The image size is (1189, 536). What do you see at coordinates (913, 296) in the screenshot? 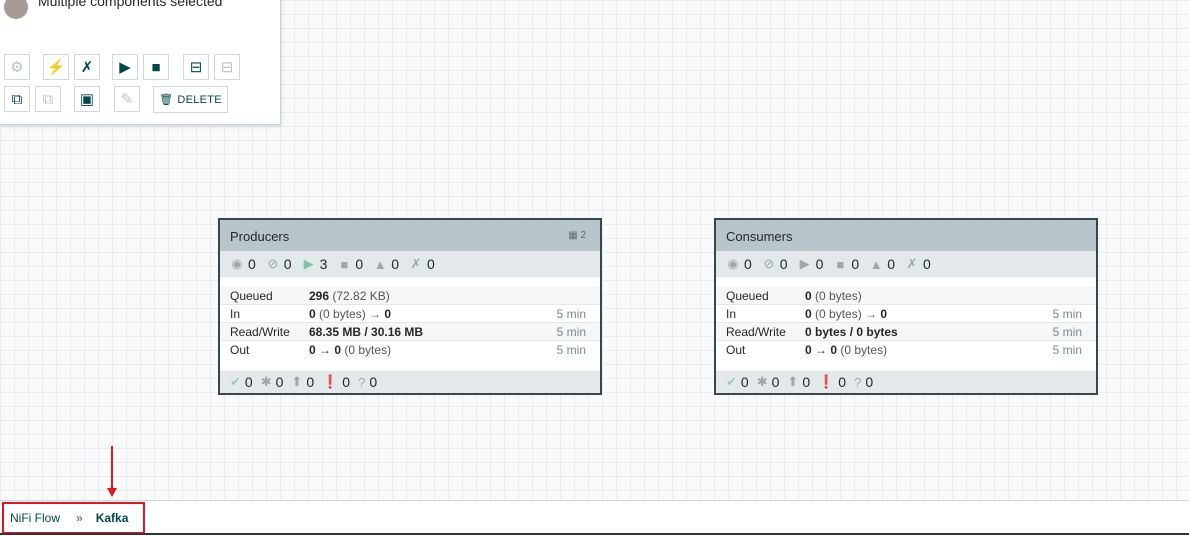
I see `row-value: 0 (0 bytes)` at bounding box center [913, 296].